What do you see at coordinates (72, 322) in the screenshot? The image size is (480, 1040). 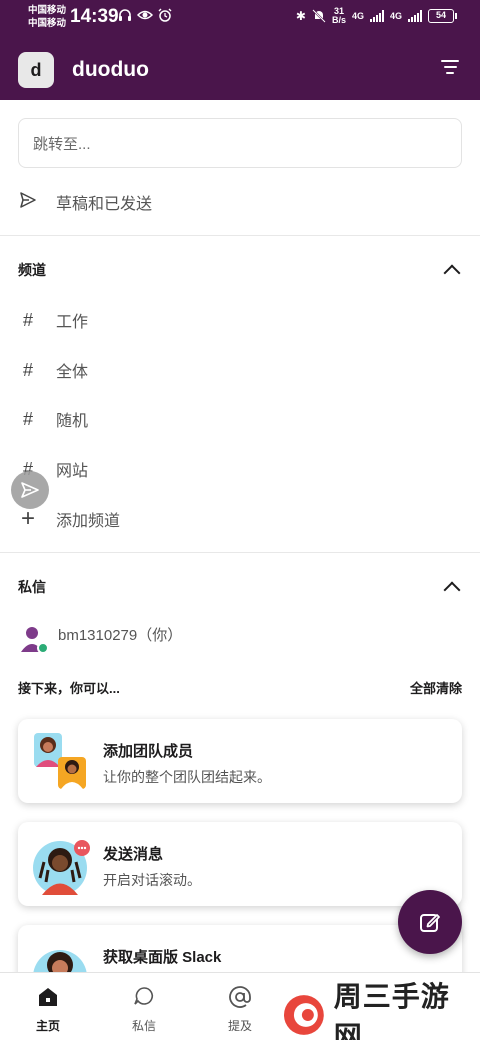 I see `channel-label: 工作` at bounding box center [72, 322].